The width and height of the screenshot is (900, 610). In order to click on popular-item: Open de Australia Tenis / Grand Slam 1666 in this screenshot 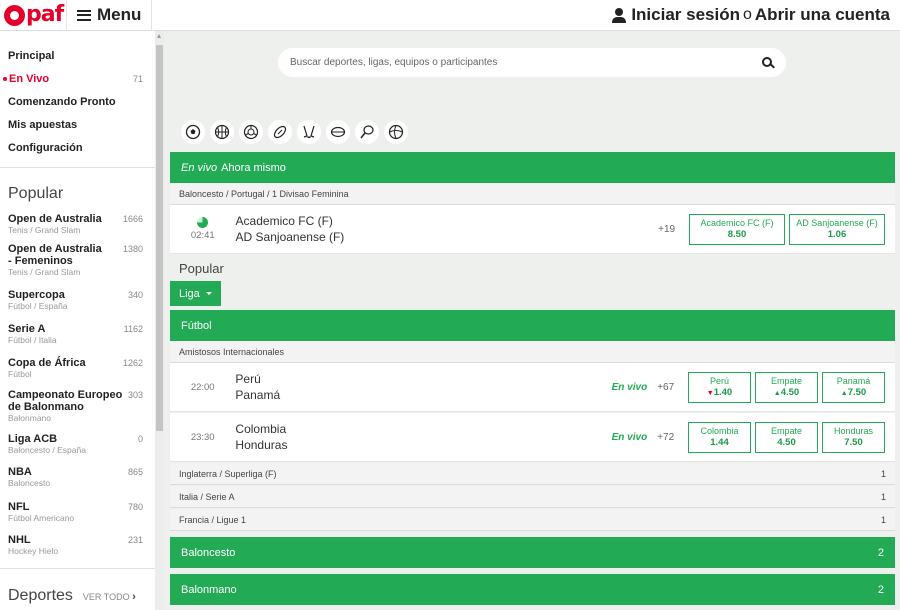, I will do `click(77, 228)`.